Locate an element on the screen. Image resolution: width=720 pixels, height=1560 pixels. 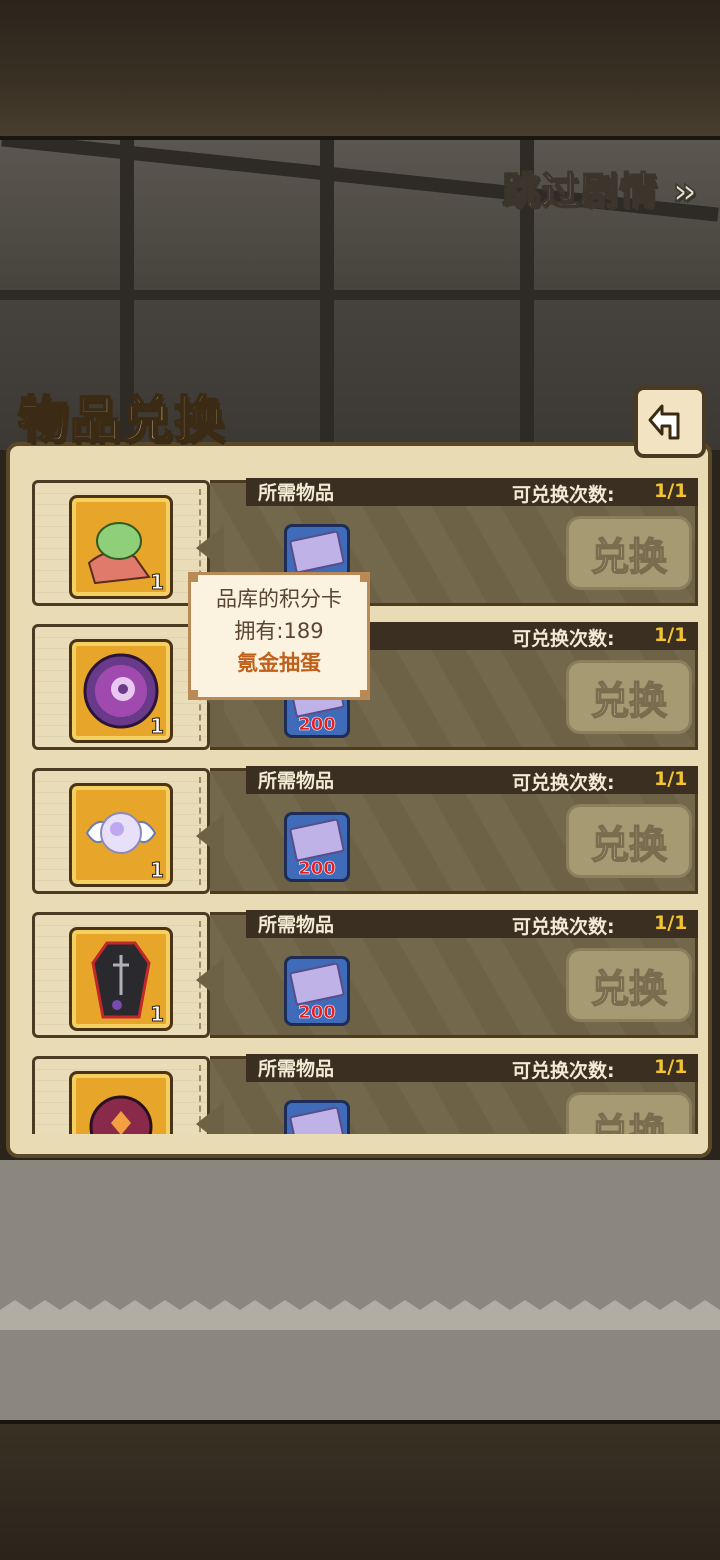
demon-mask-icon is located at coordinates (121, 1114).